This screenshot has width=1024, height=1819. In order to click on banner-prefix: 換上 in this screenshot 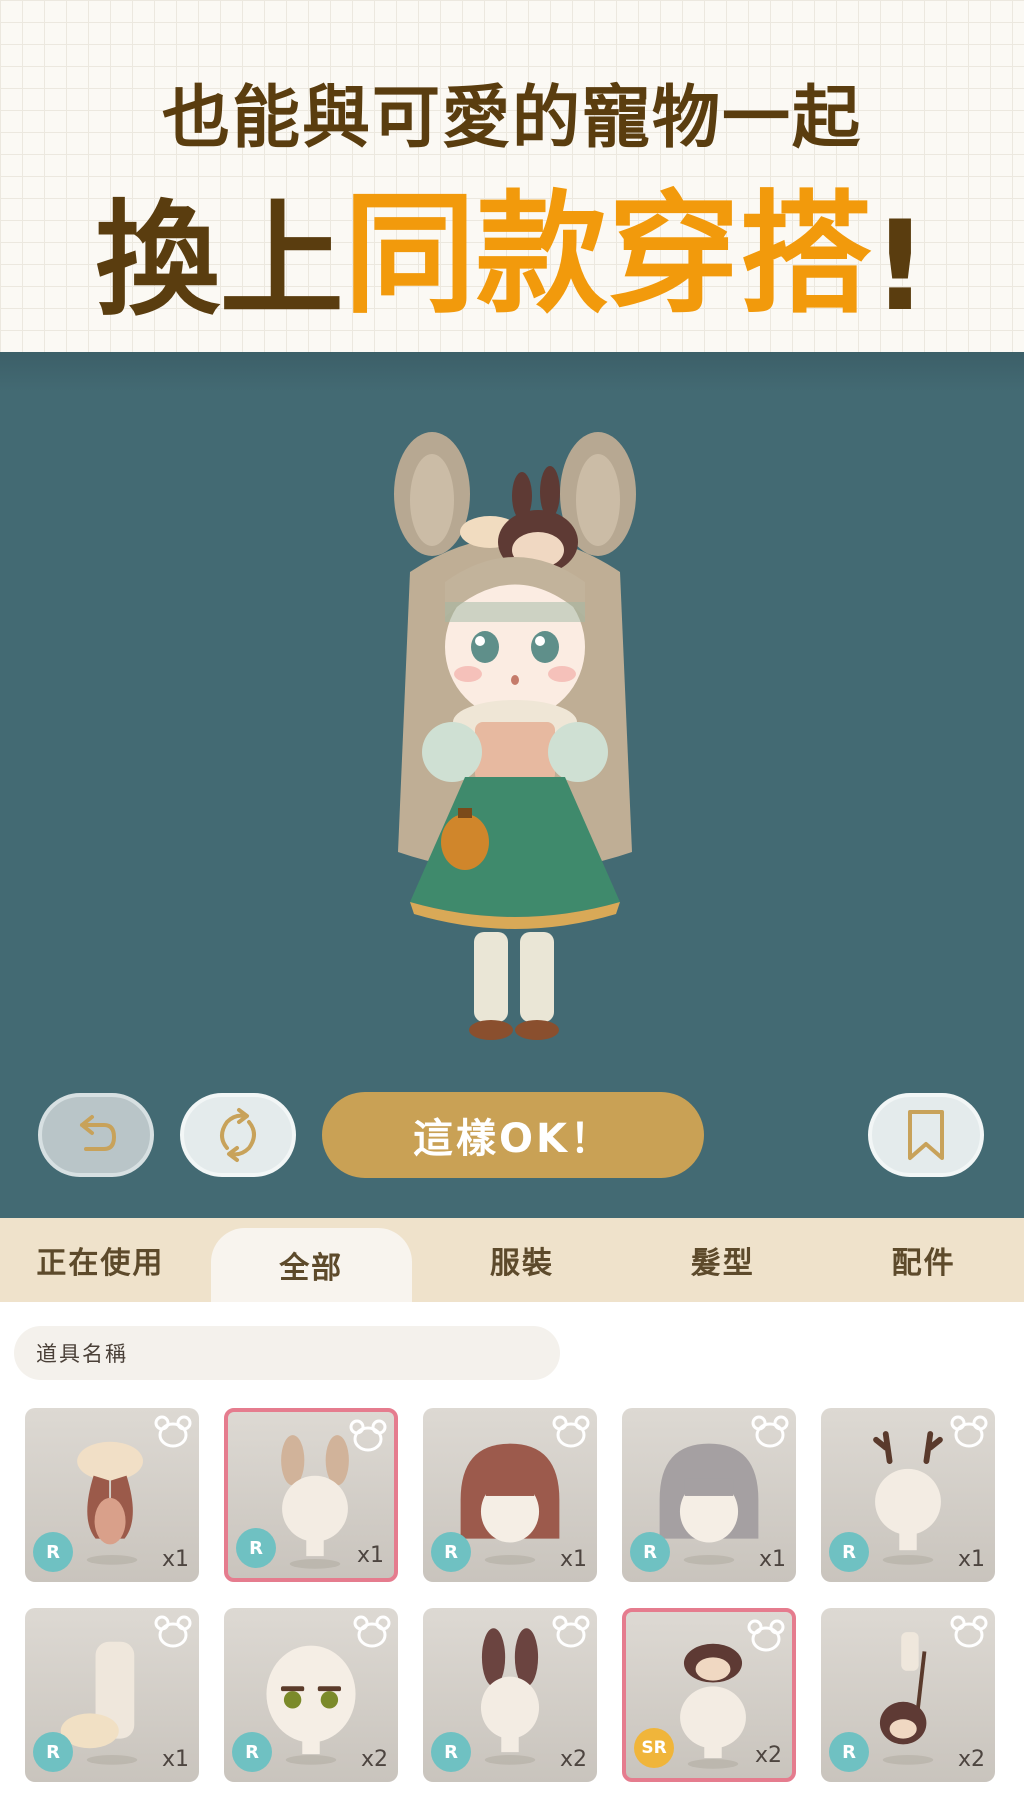, I will do `click(219, 261)`.